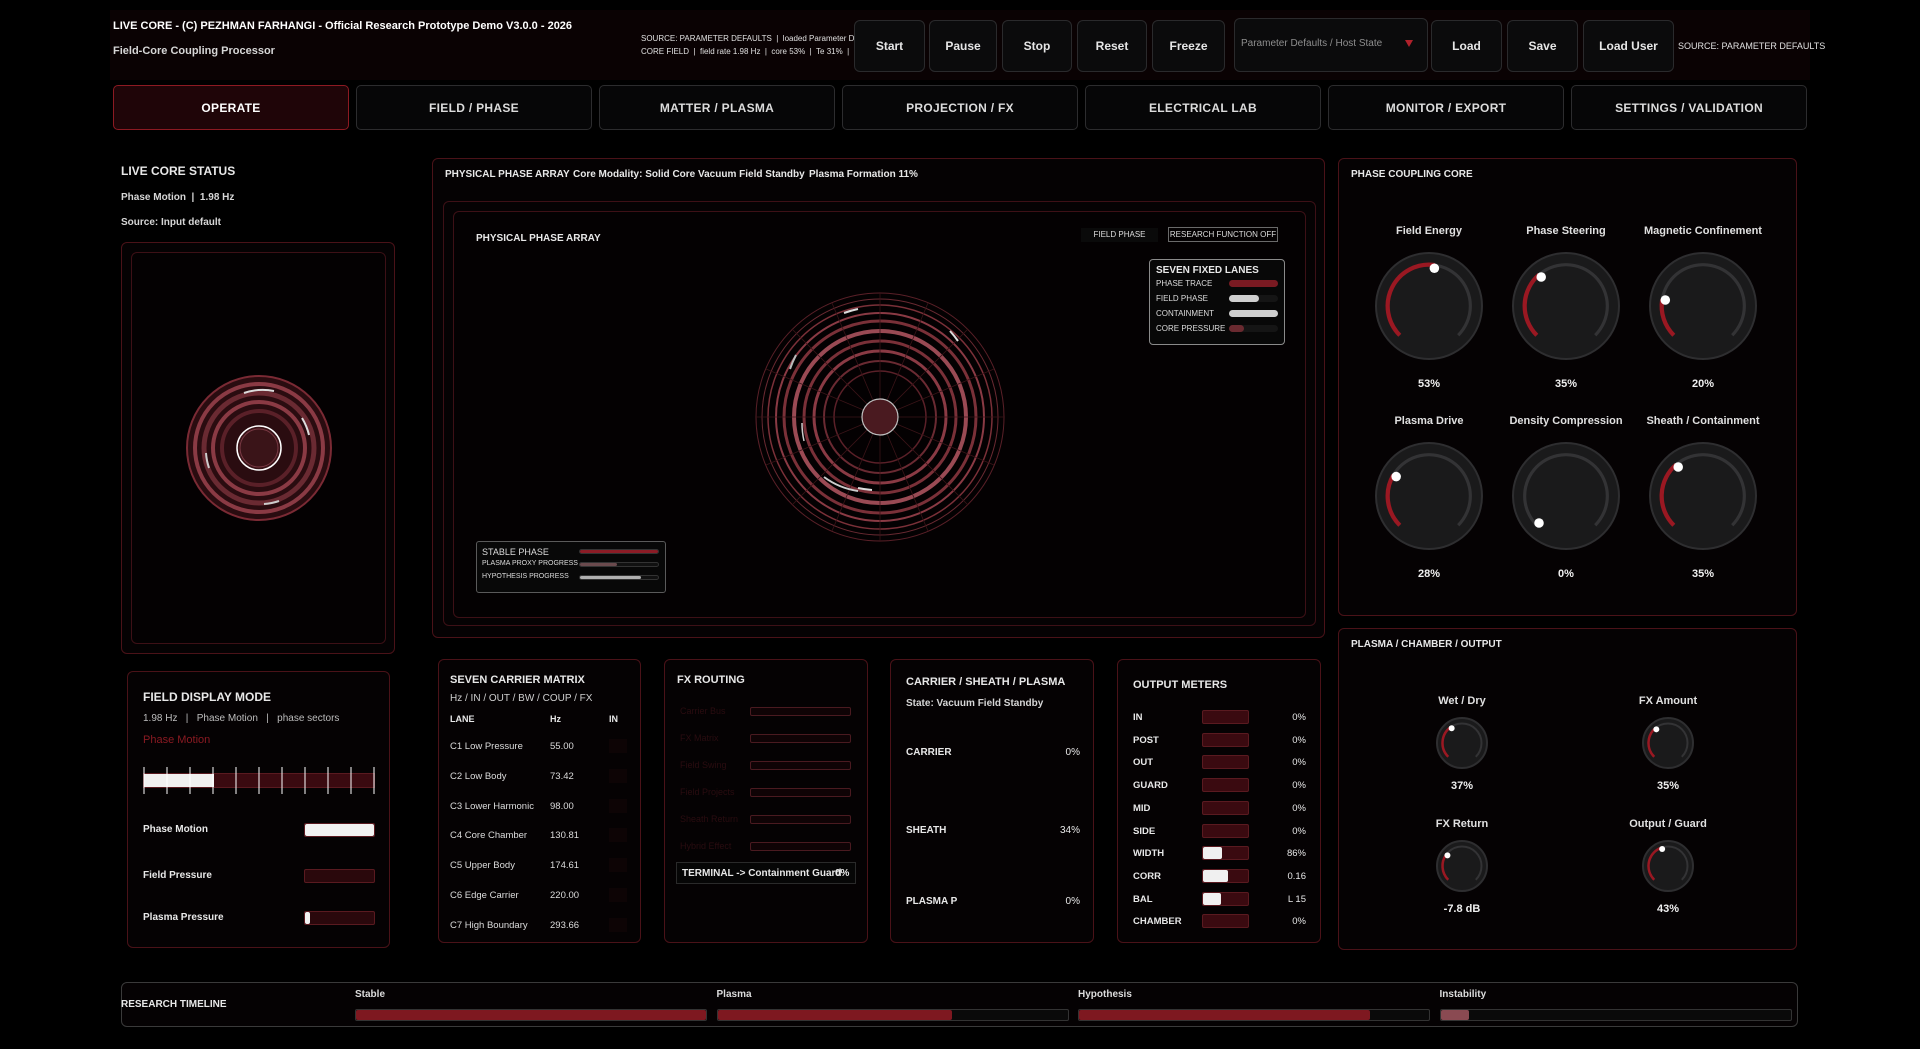 The image size is (1920, 1049). What do you see at coordinates (531, 1015) in the screenshot?
I see `timeline-segment-bar` at bounding box center [531, 1015].